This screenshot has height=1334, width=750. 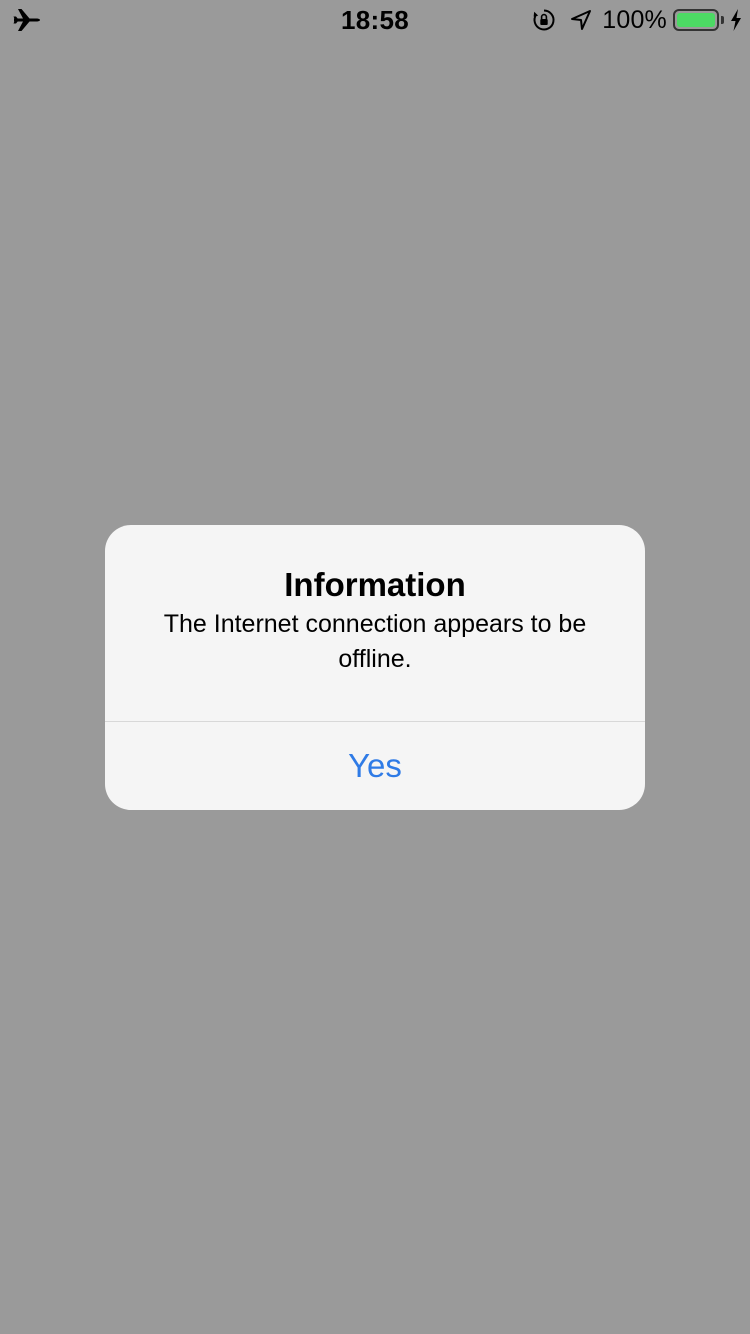 I want to click on yes-button: Yes, so click(x=375, y=766).